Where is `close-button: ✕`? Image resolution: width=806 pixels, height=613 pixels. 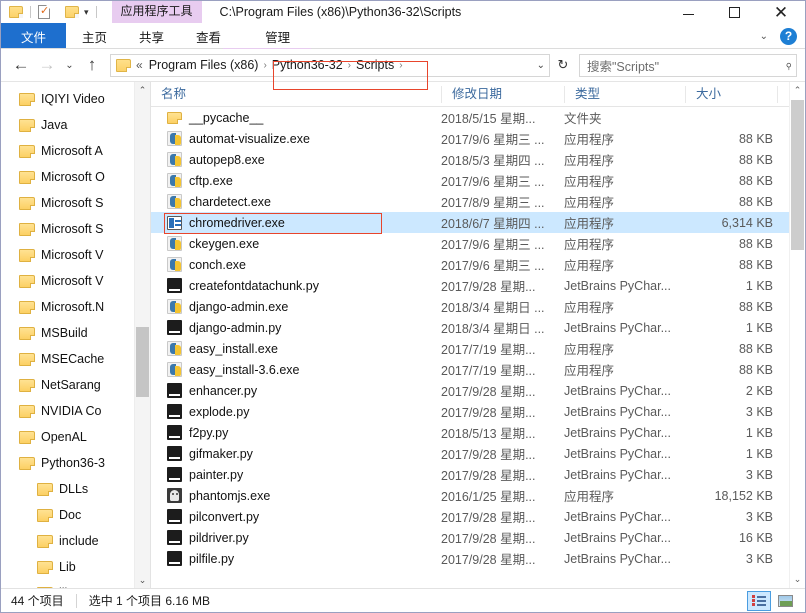
close-button: ✕ is located at coordinates (781, 12).